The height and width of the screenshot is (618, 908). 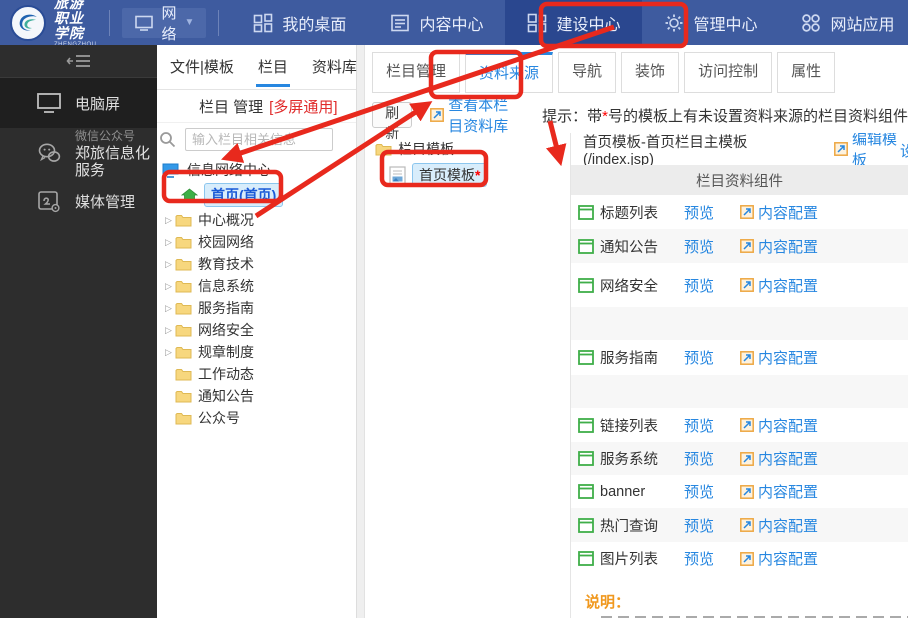 What do you see at coordinates (509, 72) in the screenshot?
I see `tab-data-source: 资料来源` at bounding box center [509, 72].